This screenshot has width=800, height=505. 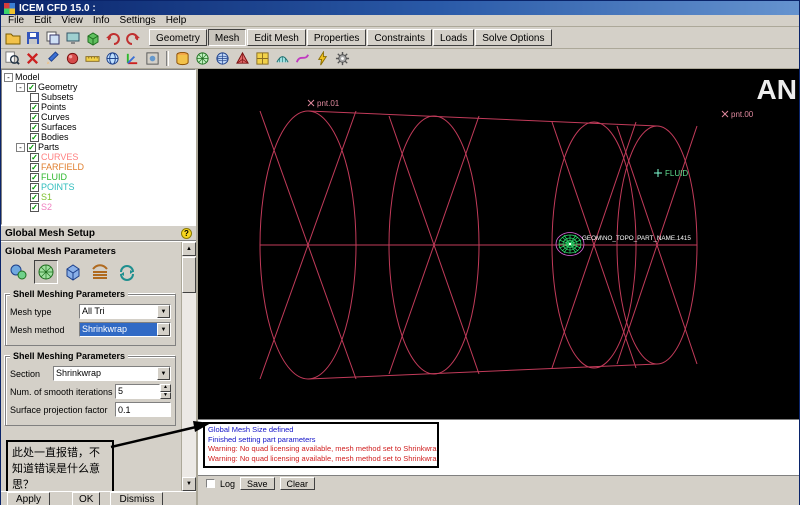 What do you see at coordinates (498, 498) in the screenshot?
I see `bottom-filler` at bounding box center [498, 498].